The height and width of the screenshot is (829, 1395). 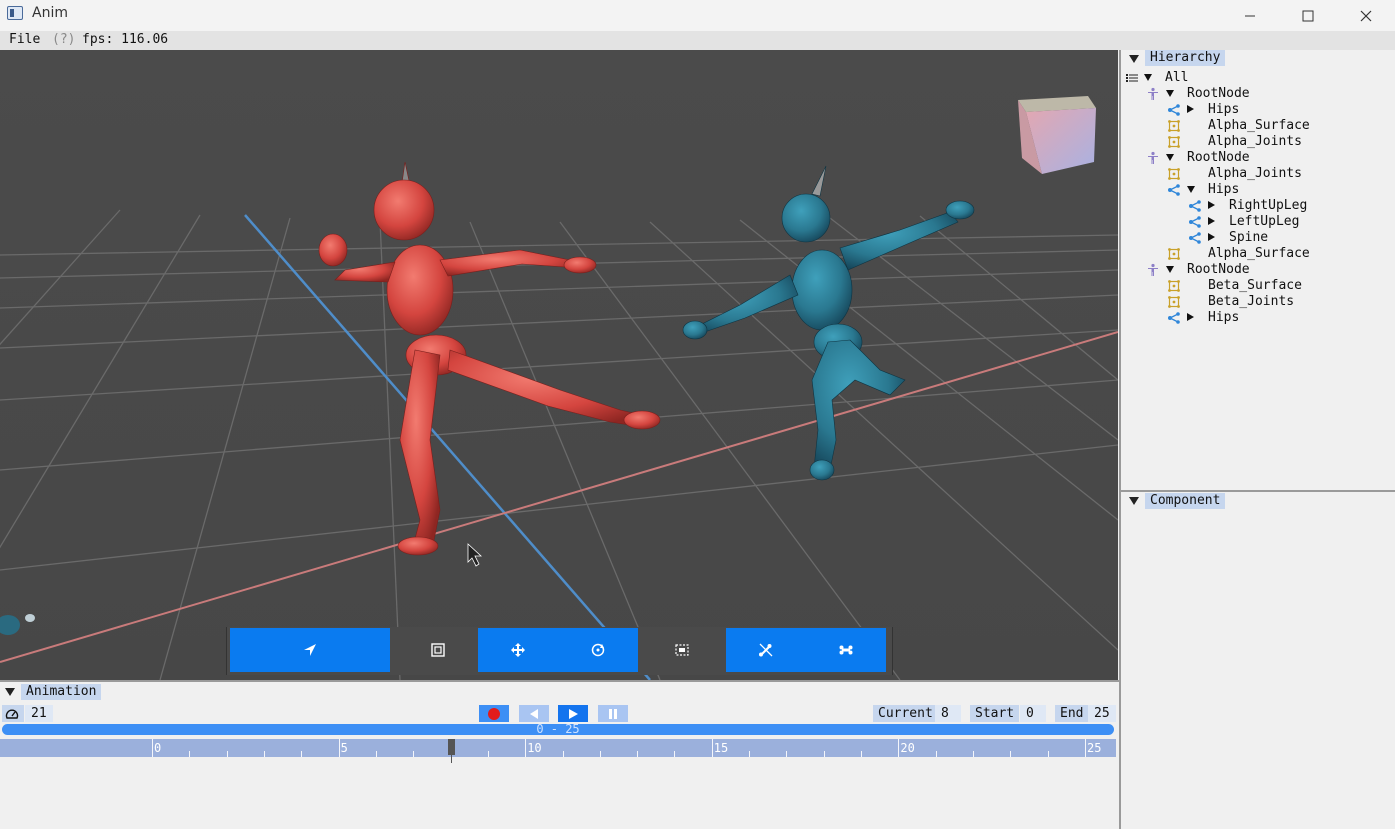 I want to click on close-button, so click(x=1366, y=15).